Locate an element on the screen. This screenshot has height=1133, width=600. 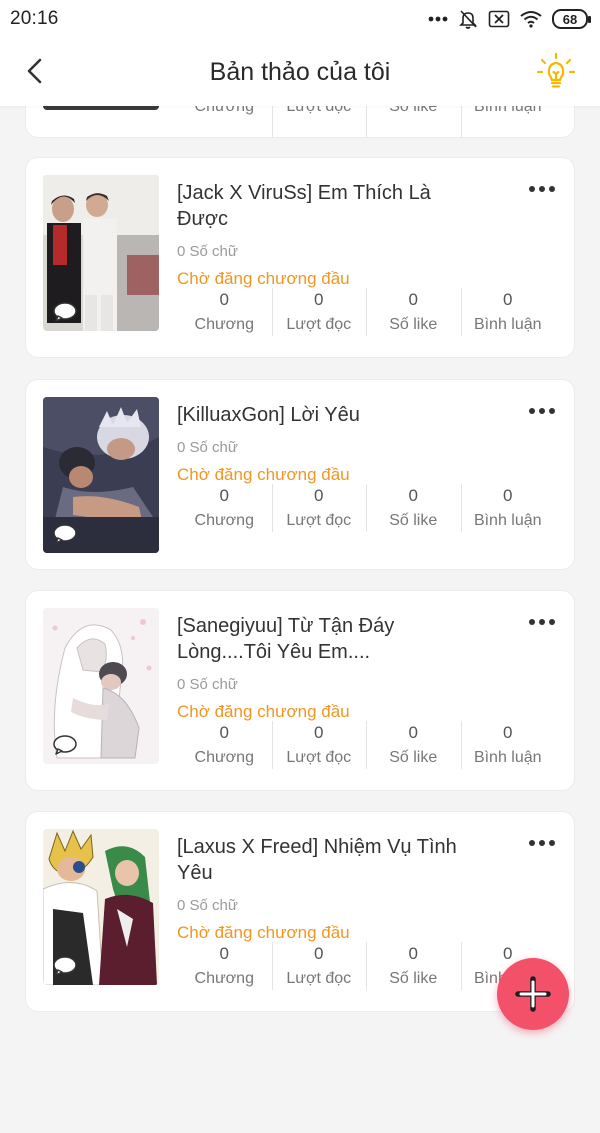
status-icons: 68 is located at coordinates (509, 19).